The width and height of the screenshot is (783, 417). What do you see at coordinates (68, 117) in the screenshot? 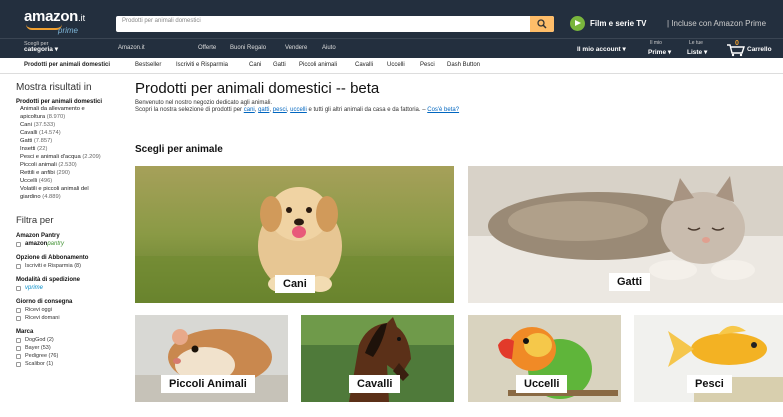
I see `category-item: apicoltura (8.970)` at bounding box center [68, 117].